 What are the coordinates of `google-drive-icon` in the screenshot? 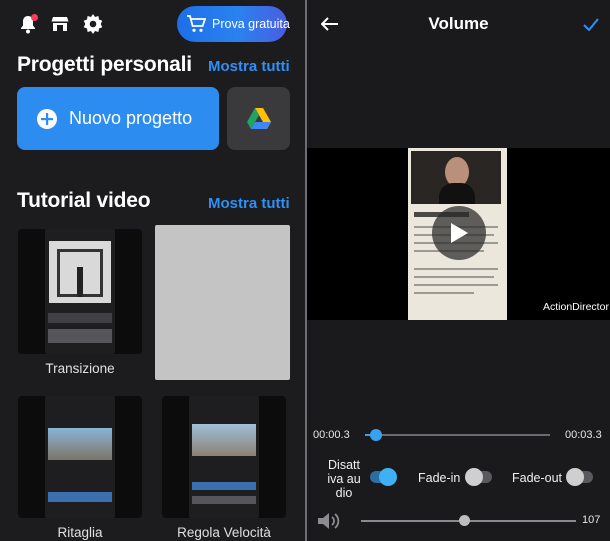 It's located at (258, 118).